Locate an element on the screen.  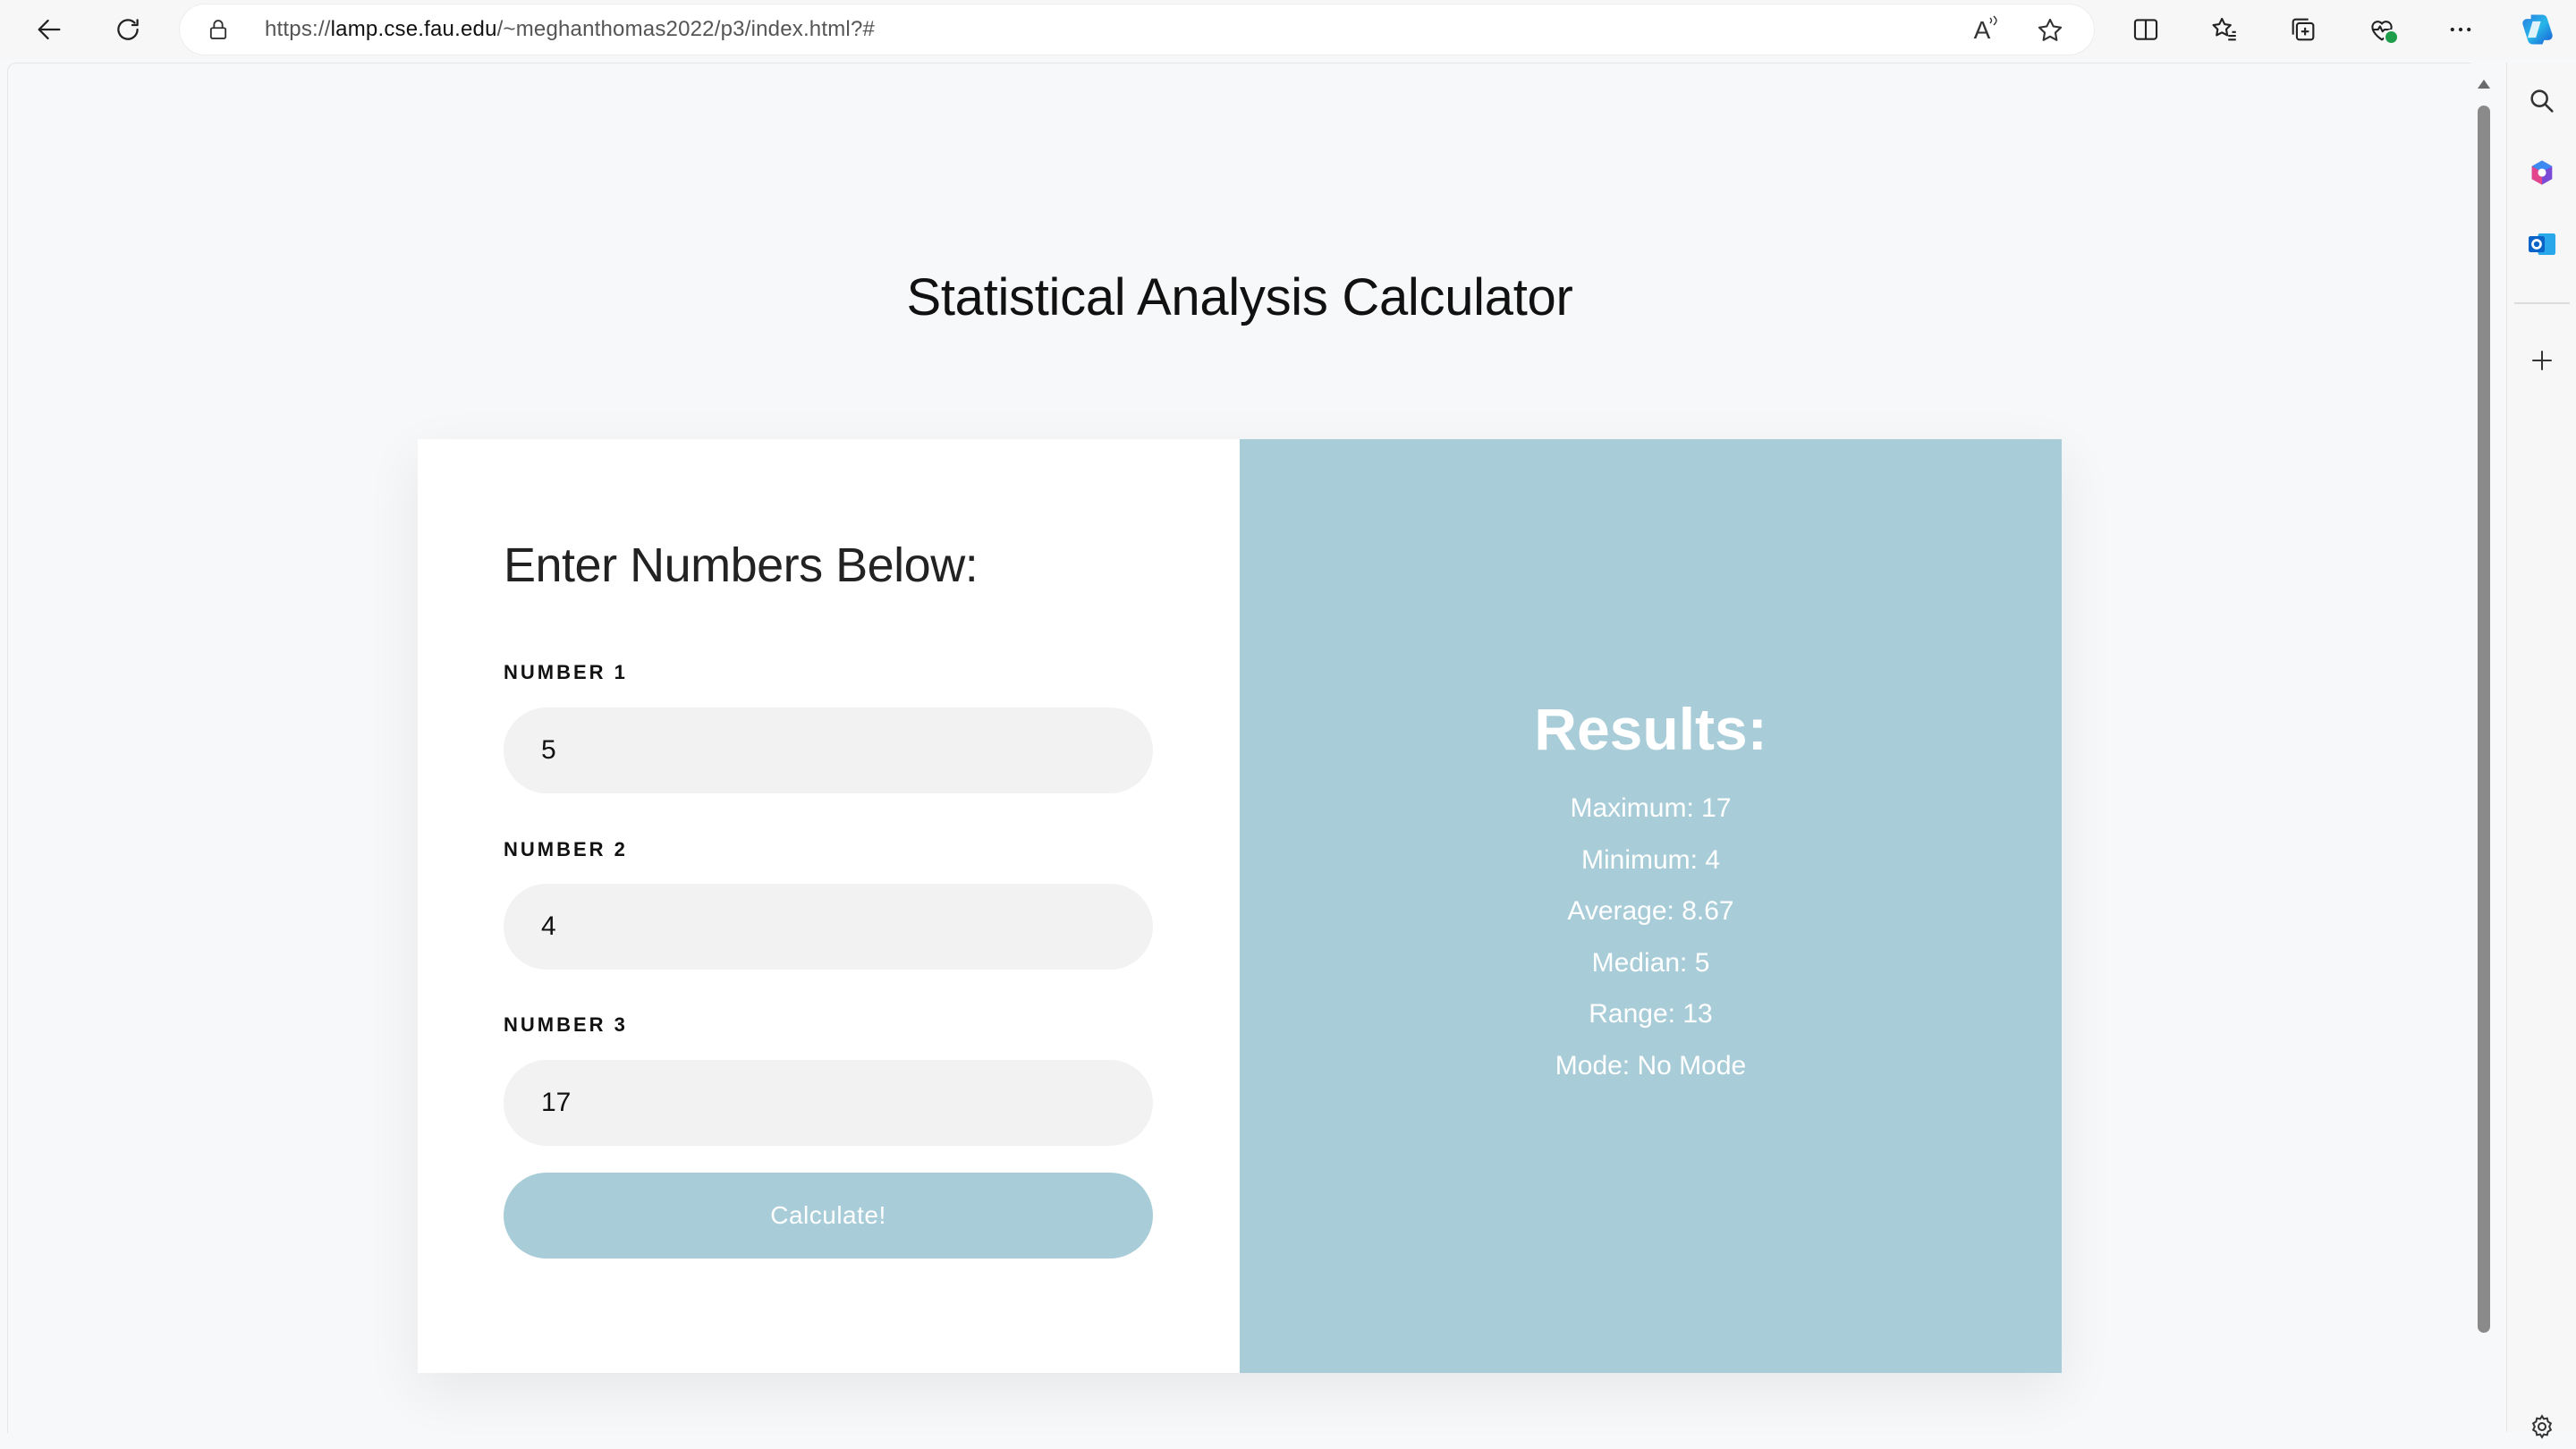
calculate-button: Calculate! is located at coordinates (828, 1215).